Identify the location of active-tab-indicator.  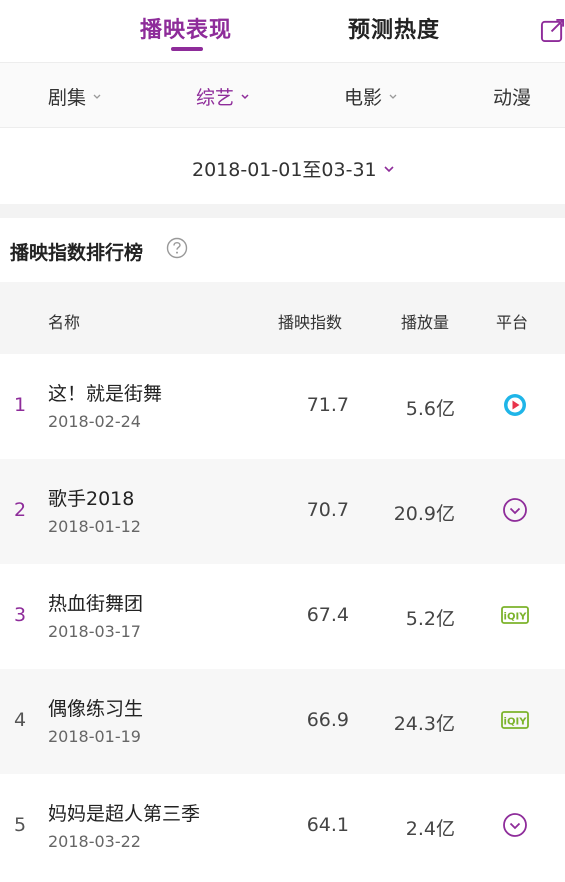
(187, 49).